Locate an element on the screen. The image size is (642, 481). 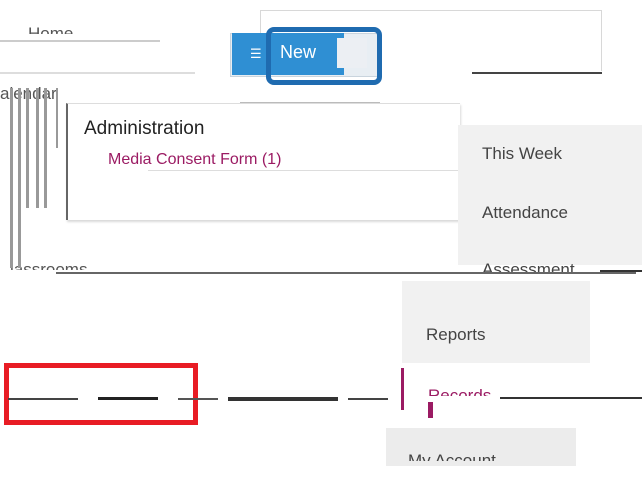
divider is located at coordinates (308, 170).